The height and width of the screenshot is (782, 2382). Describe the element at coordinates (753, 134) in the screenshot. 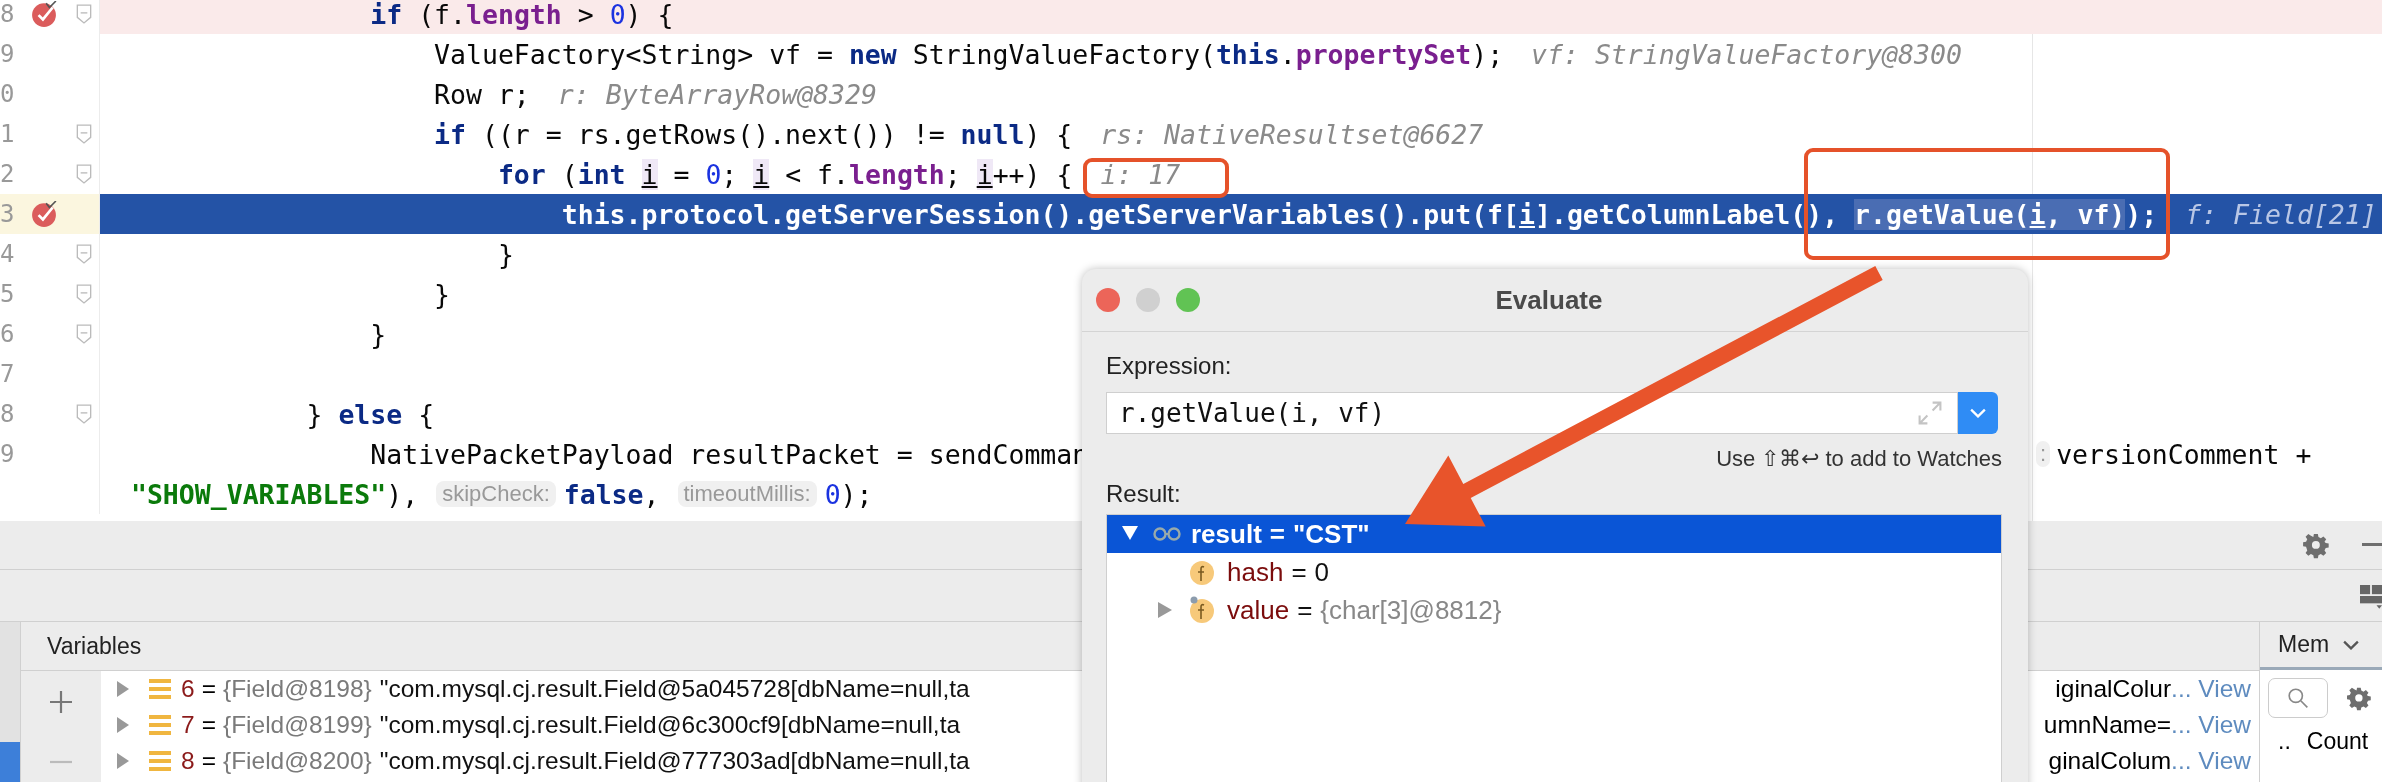

I see `code-line: if ((r = rs.getRows().next()) != null) {` at that location.